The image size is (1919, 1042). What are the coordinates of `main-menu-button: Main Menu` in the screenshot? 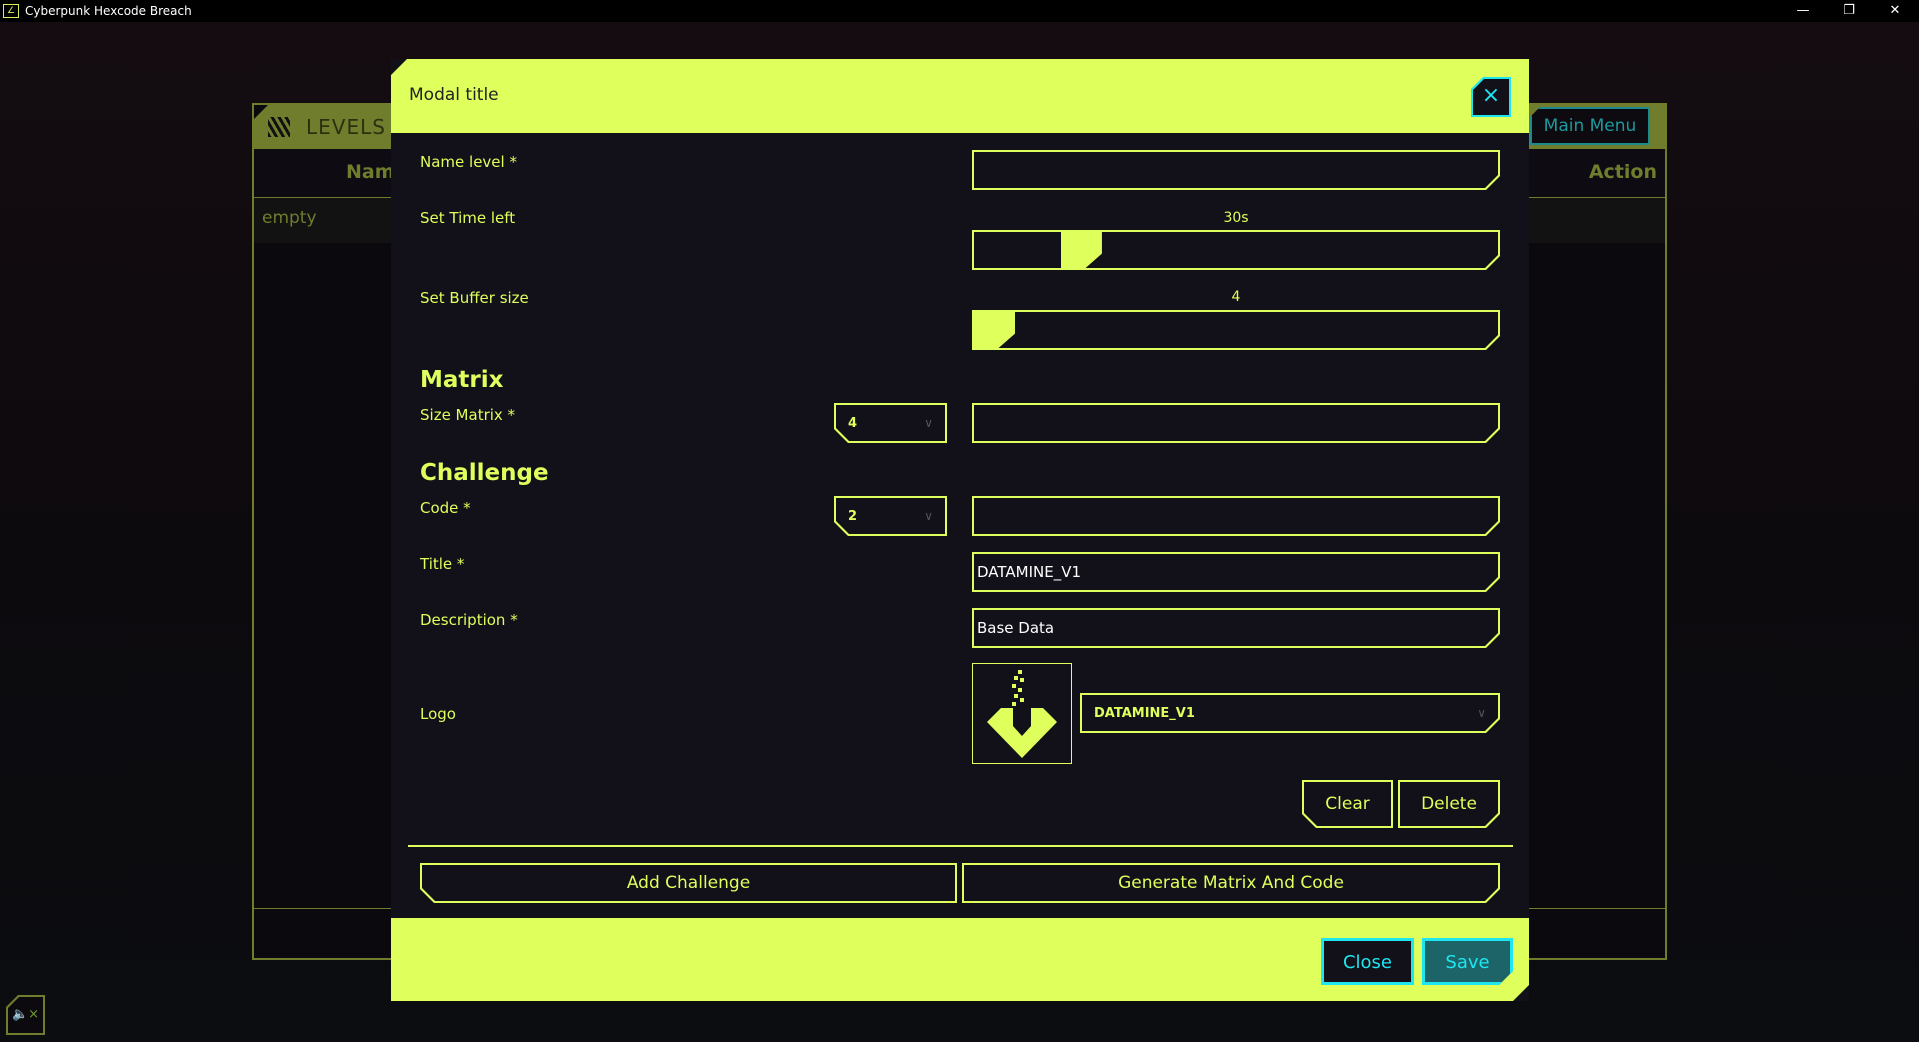 It's located at (1590, 126).